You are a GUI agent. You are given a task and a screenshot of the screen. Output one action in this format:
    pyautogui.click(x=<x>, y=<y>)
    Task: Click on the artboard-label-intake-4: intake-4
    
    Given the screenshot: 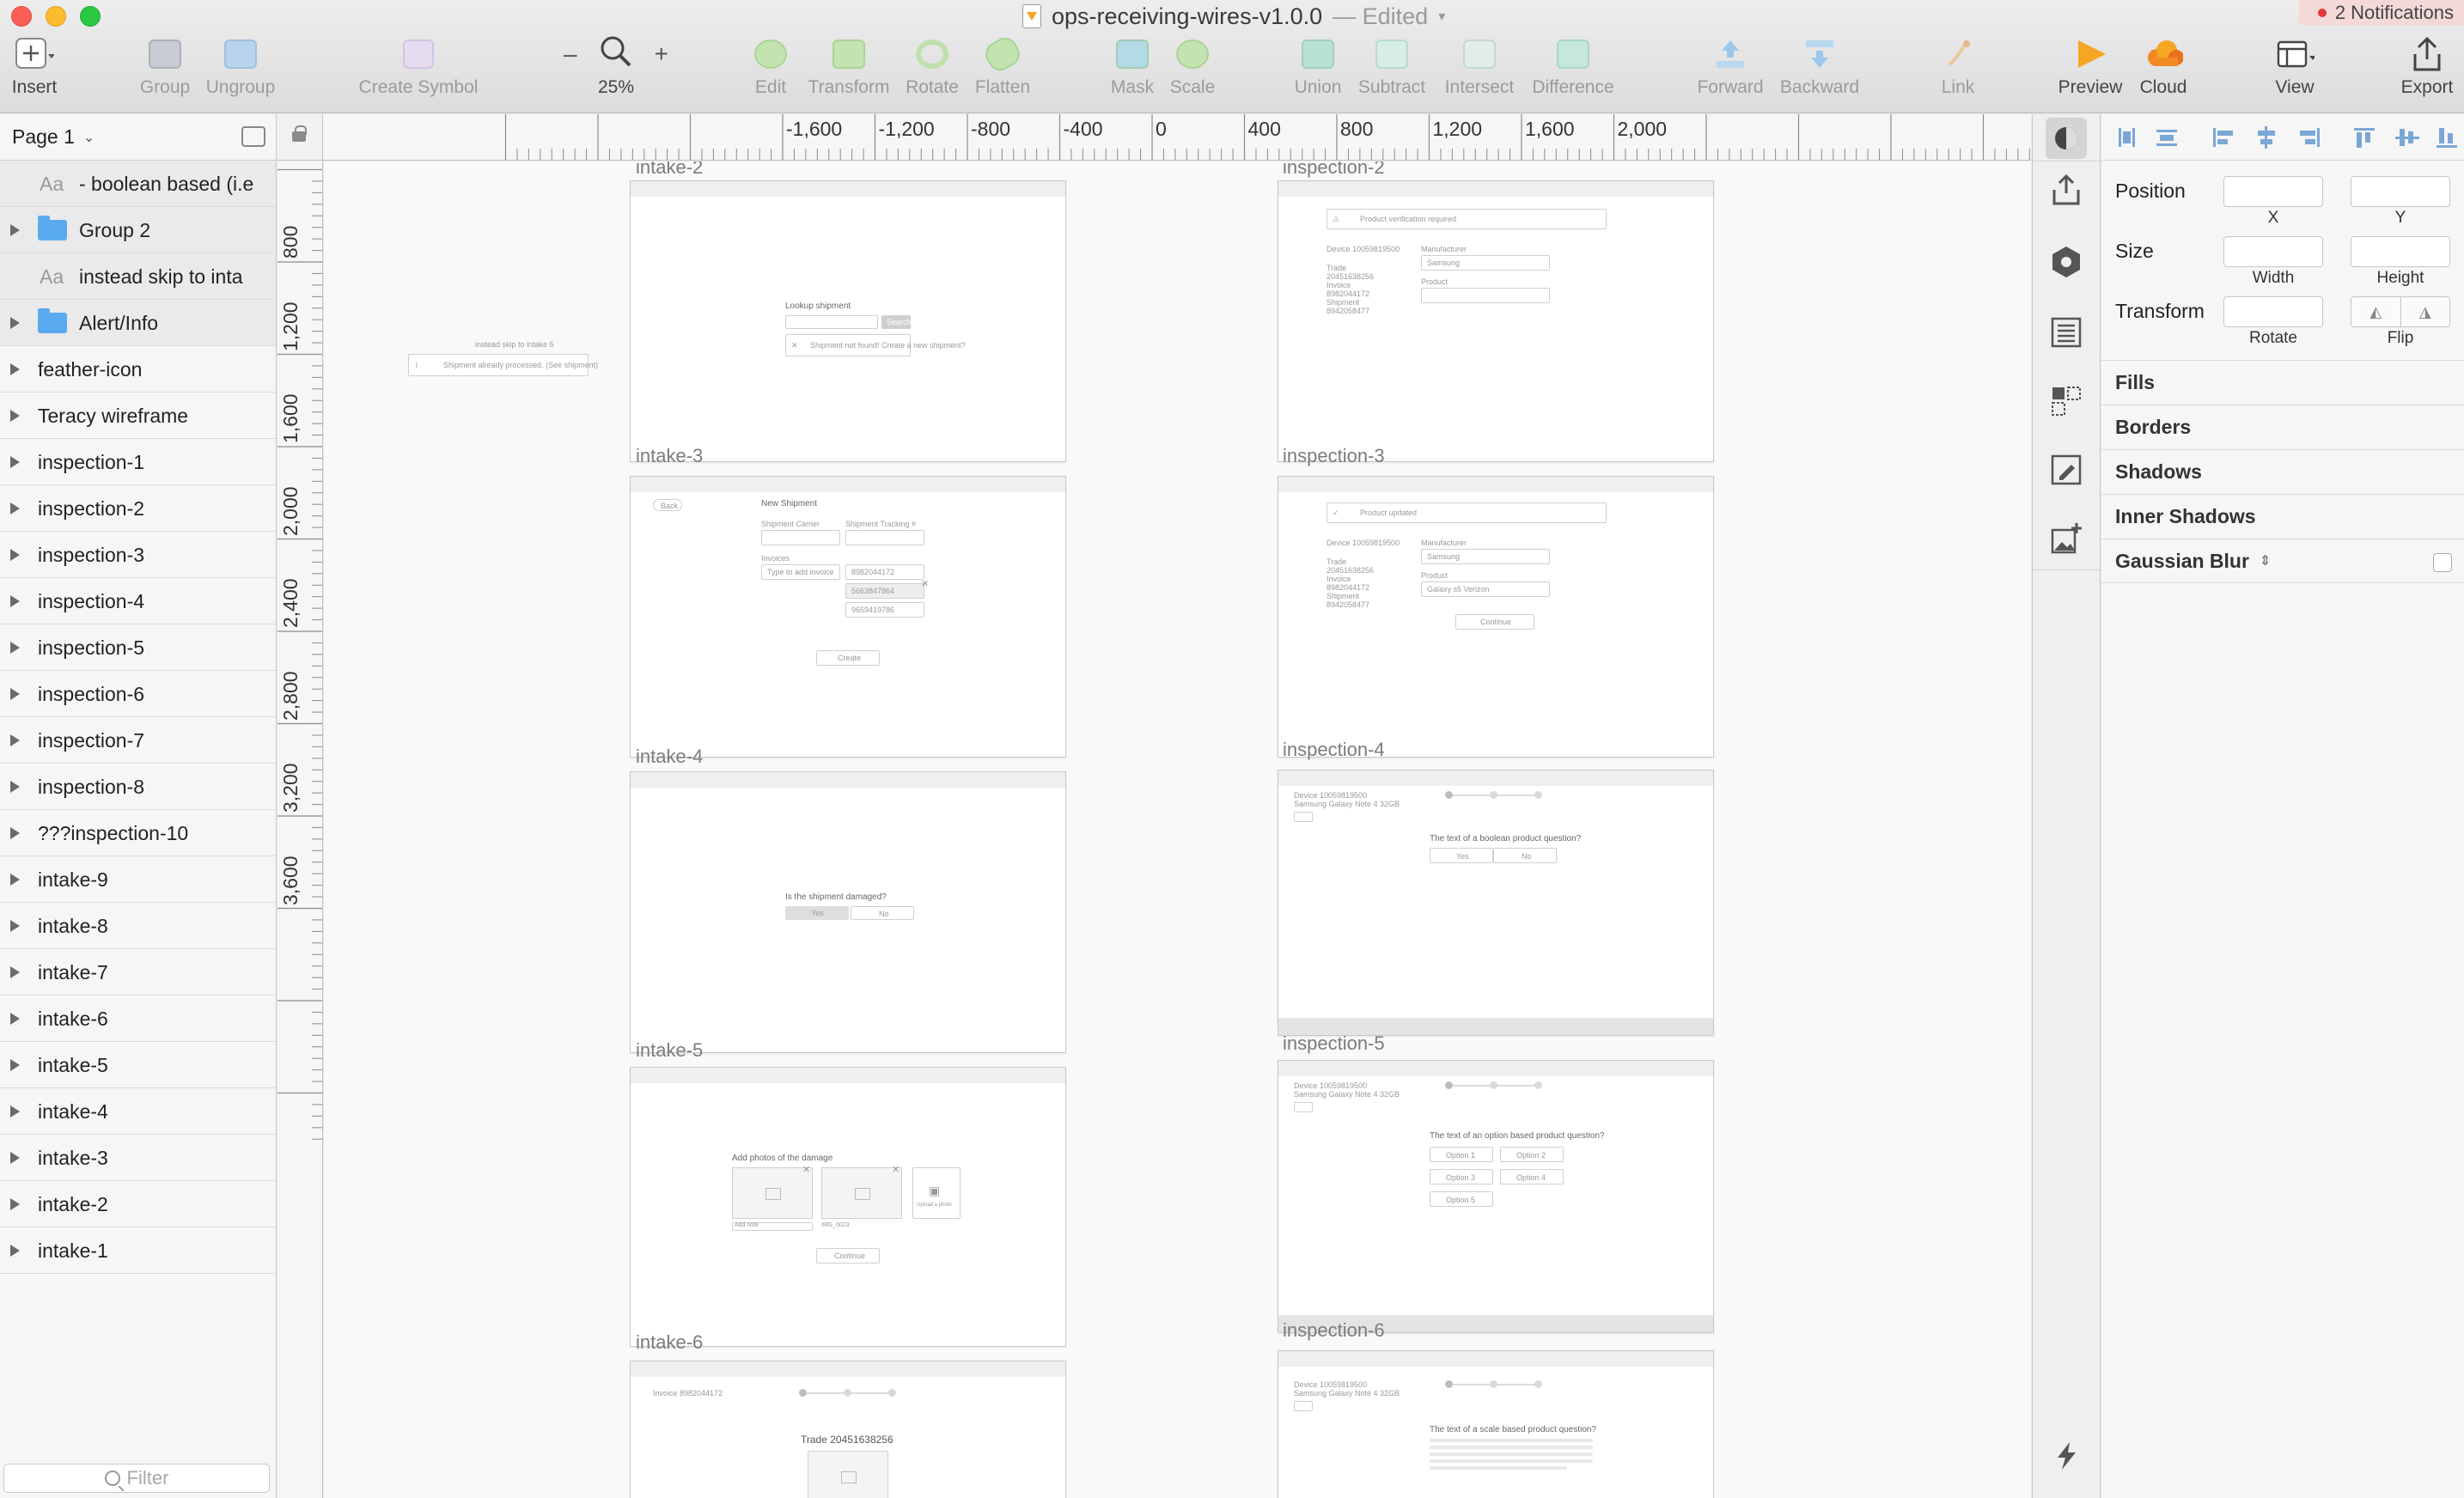 What is the action you would take?
    pyautogui.click(x=669, y=757)
    